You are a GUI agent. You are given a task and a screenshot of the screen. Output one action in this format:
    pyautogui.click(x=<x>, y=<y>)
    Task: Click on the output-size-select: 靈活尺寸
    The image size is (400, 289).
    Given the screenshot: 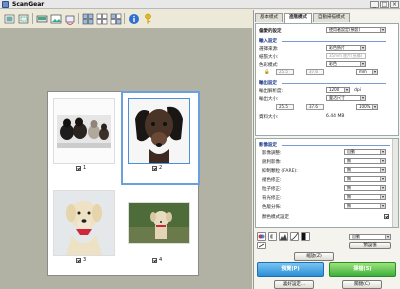 What is the action you would take?
    pyautogui.click(x=346, y=98)
    